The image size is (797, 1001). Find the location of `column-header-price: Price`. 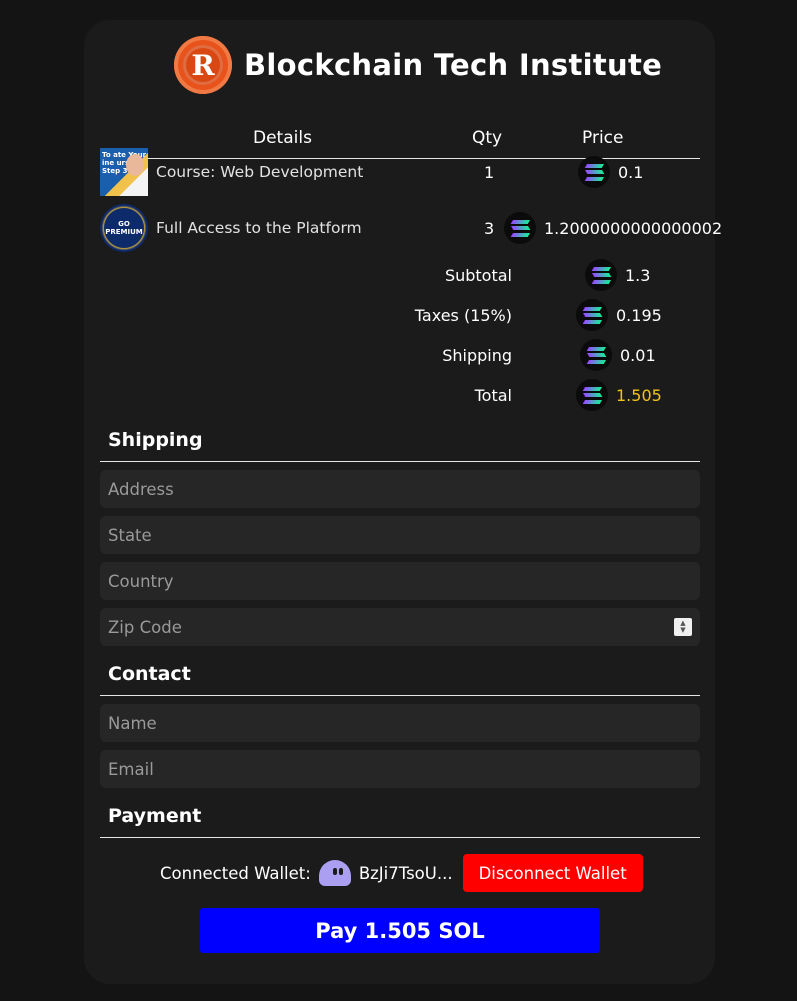

column-header-price: Price is located at coordinates (603, 138).